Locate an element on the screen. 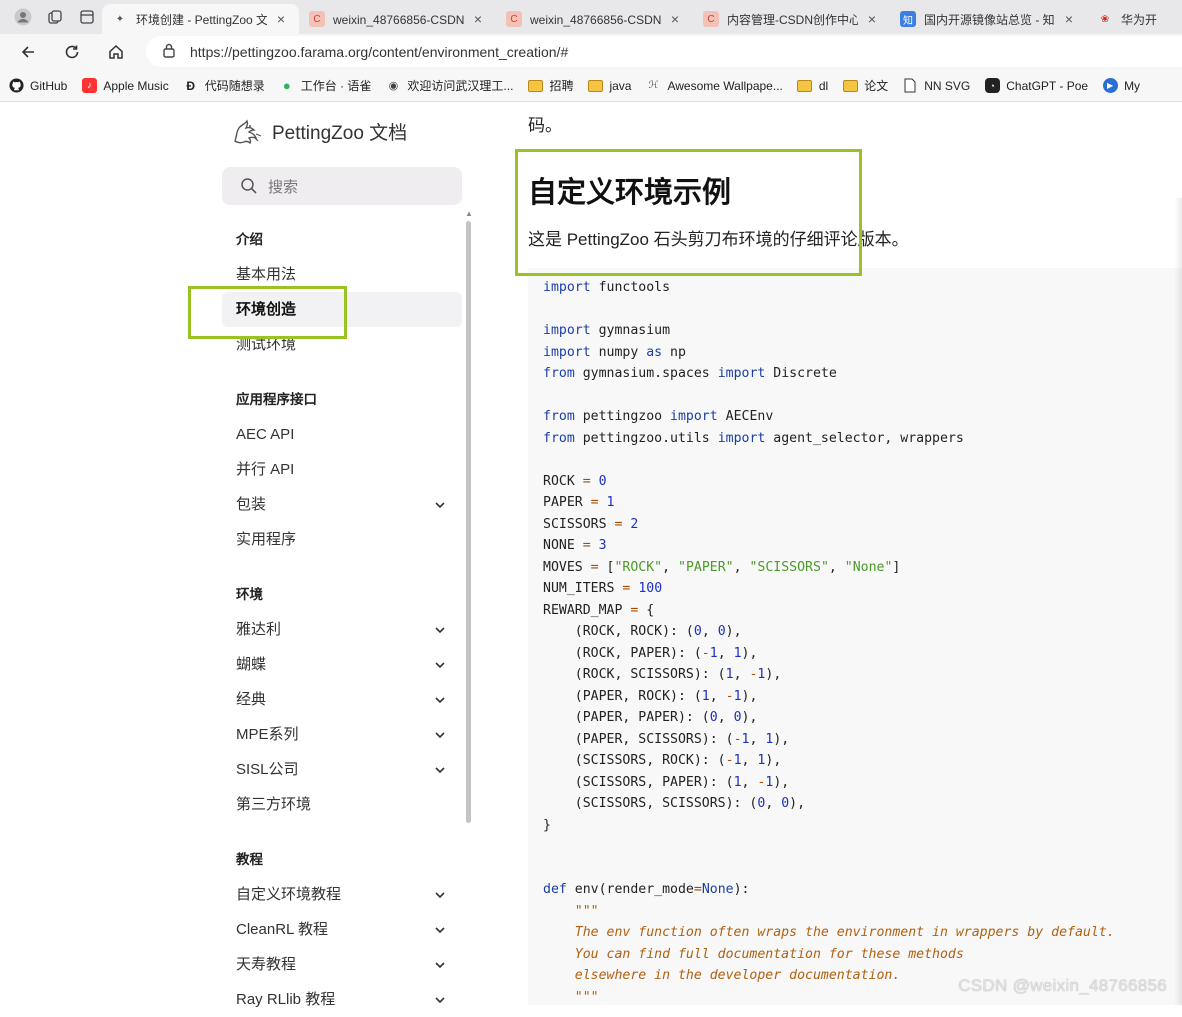  nav-item: AEC API is located at coordinates (342, 434).